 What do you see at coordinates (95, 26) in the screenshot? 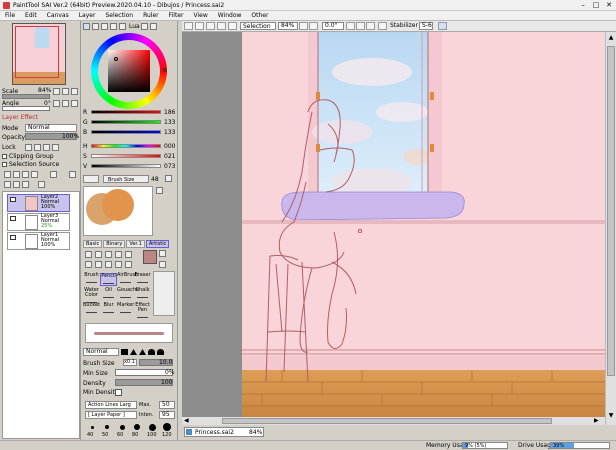
I see `rgb-mode-icon` at bounding box center [95, 26].